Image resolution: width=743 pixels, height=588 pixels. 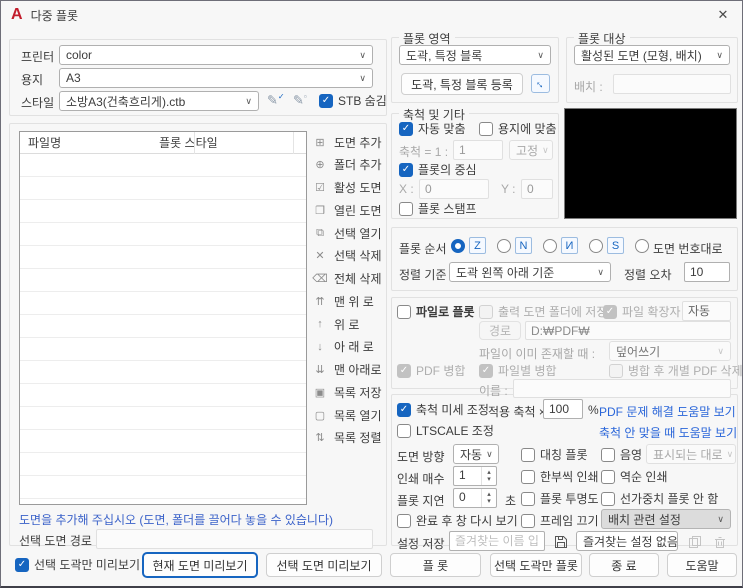 What do you see at coordinates (530, 272) in the screenshot?
I see `sort-base-combo: 도곽 왼쪽 아래 기준` at bounding box center [530, 272].